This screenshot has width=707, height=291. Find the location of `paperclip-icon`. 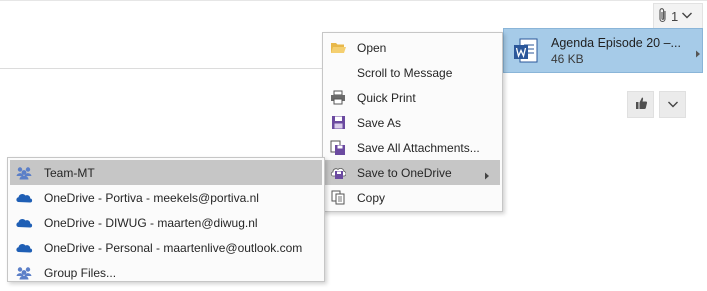

paperclip-icon is located at coordinates (663, 16).